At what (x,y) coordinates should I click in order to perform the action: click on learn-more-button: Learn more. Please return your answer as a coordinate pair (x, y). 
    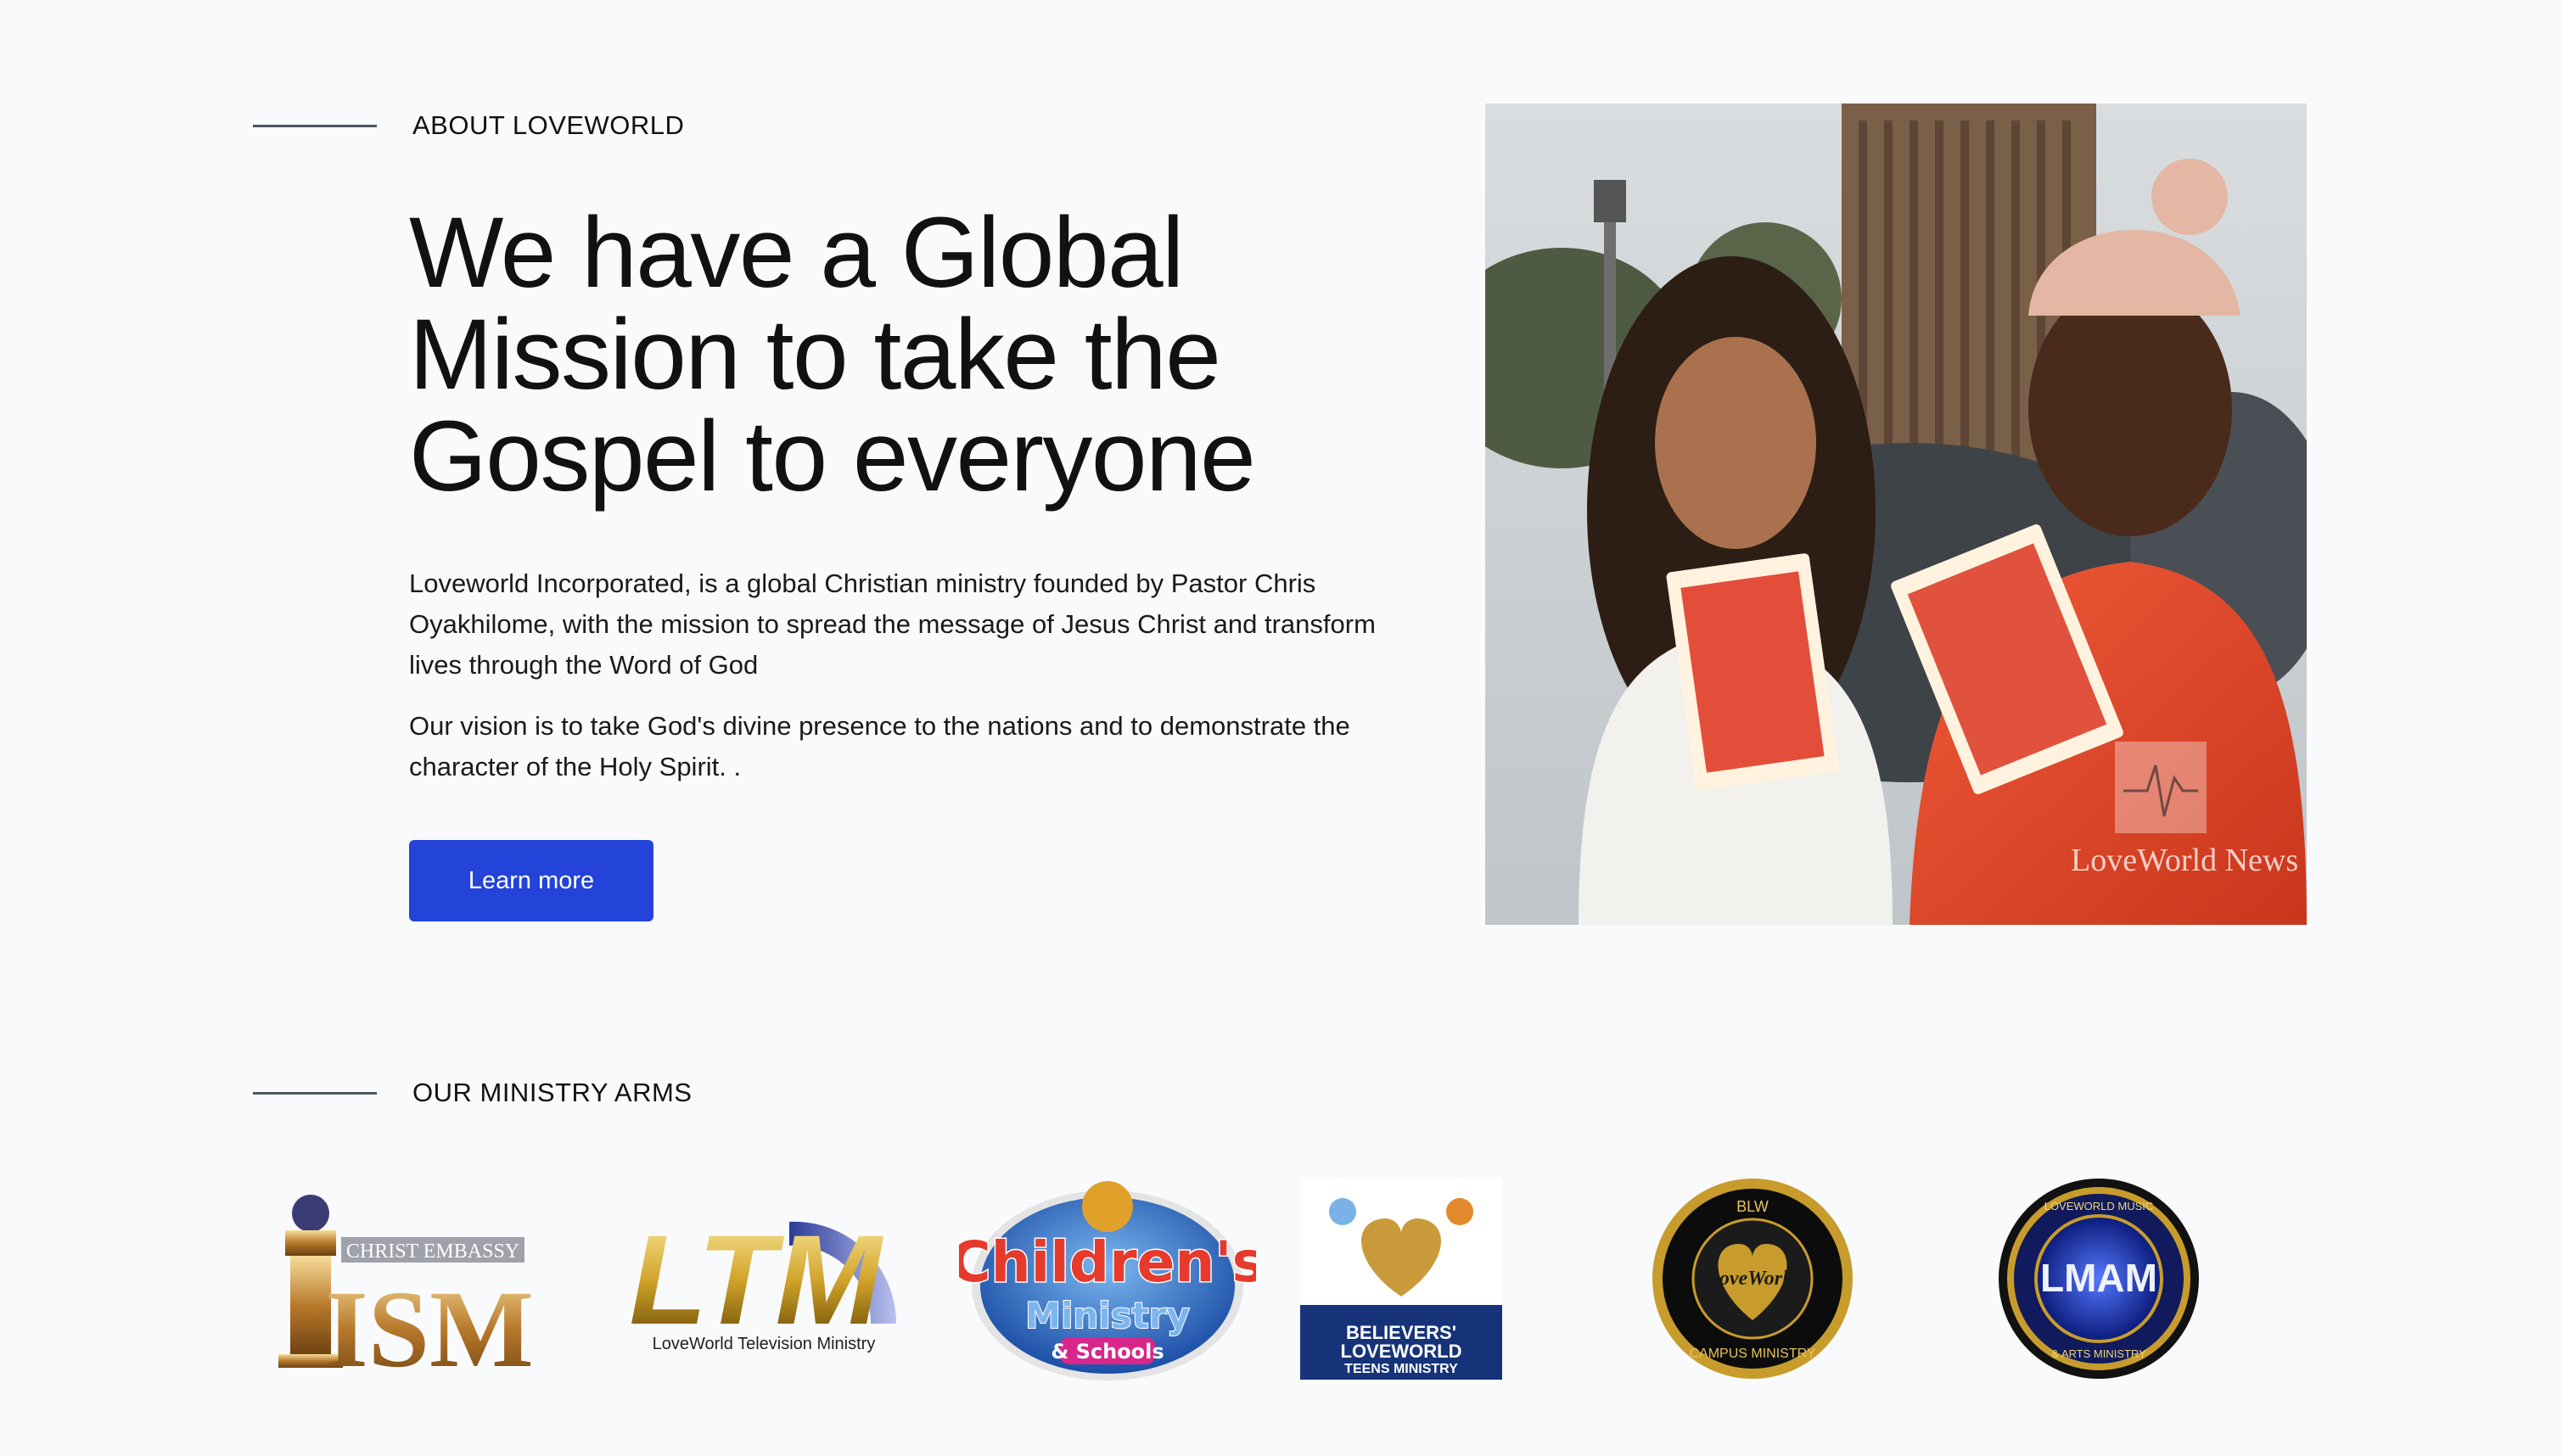
    Looking at the image, I should click on (531, 880).